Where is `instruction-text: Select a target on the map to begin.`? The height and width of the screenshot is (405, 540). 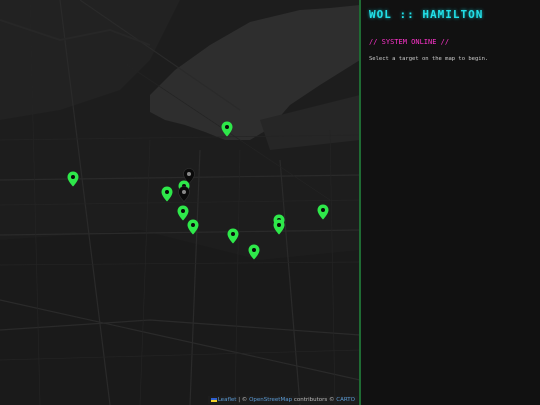 instruction-text: Select a target on the map to begin. is located at coordinates (429, 59).